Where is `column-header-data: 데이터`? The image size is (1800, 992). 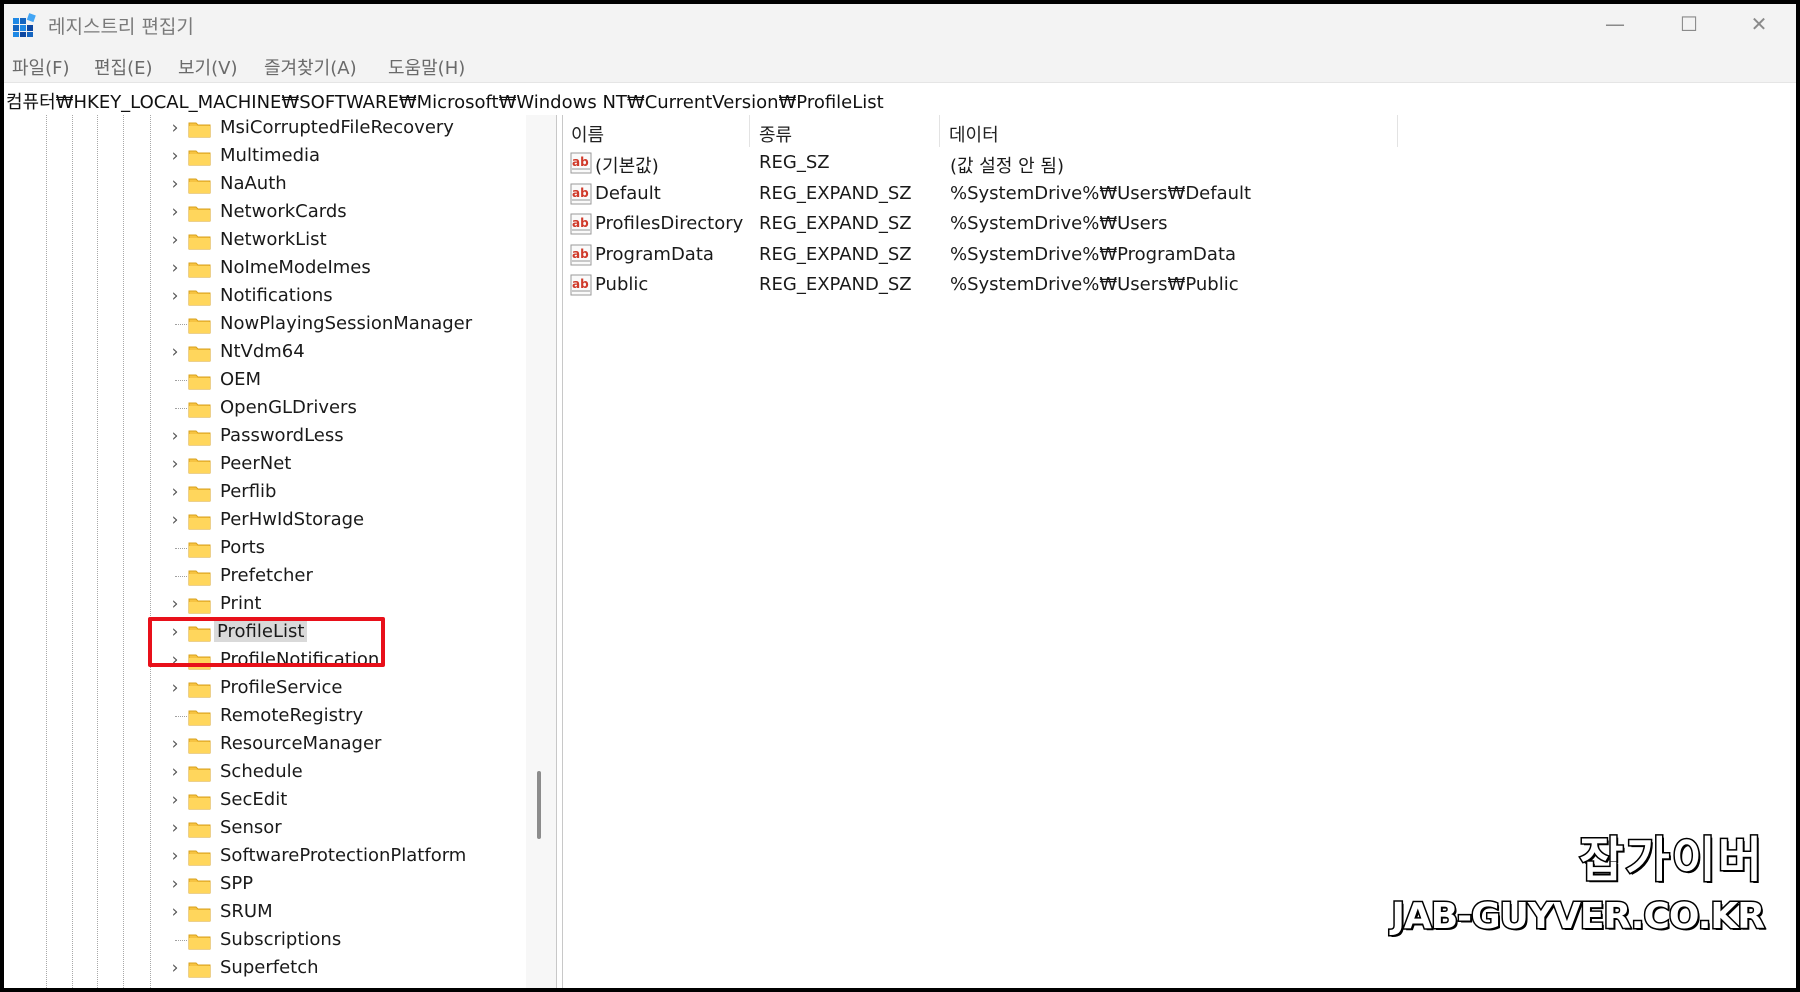
column-header-data: 데이터 is located at coordinates (1169, 131).